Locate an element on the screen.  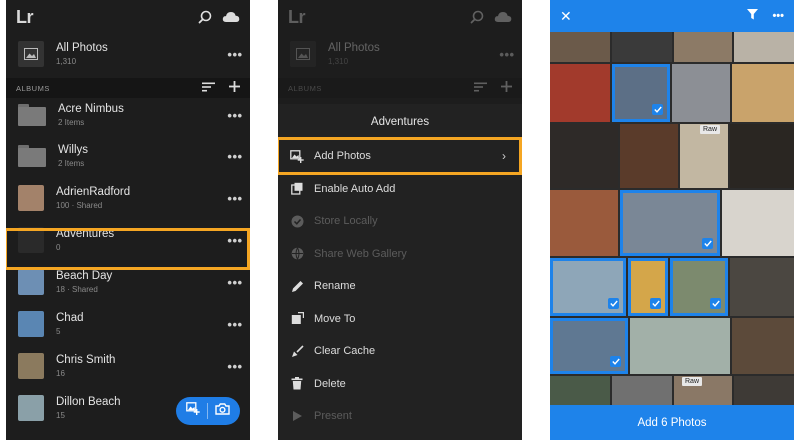
menu-item: Rename is located at coordinates (400, 286).